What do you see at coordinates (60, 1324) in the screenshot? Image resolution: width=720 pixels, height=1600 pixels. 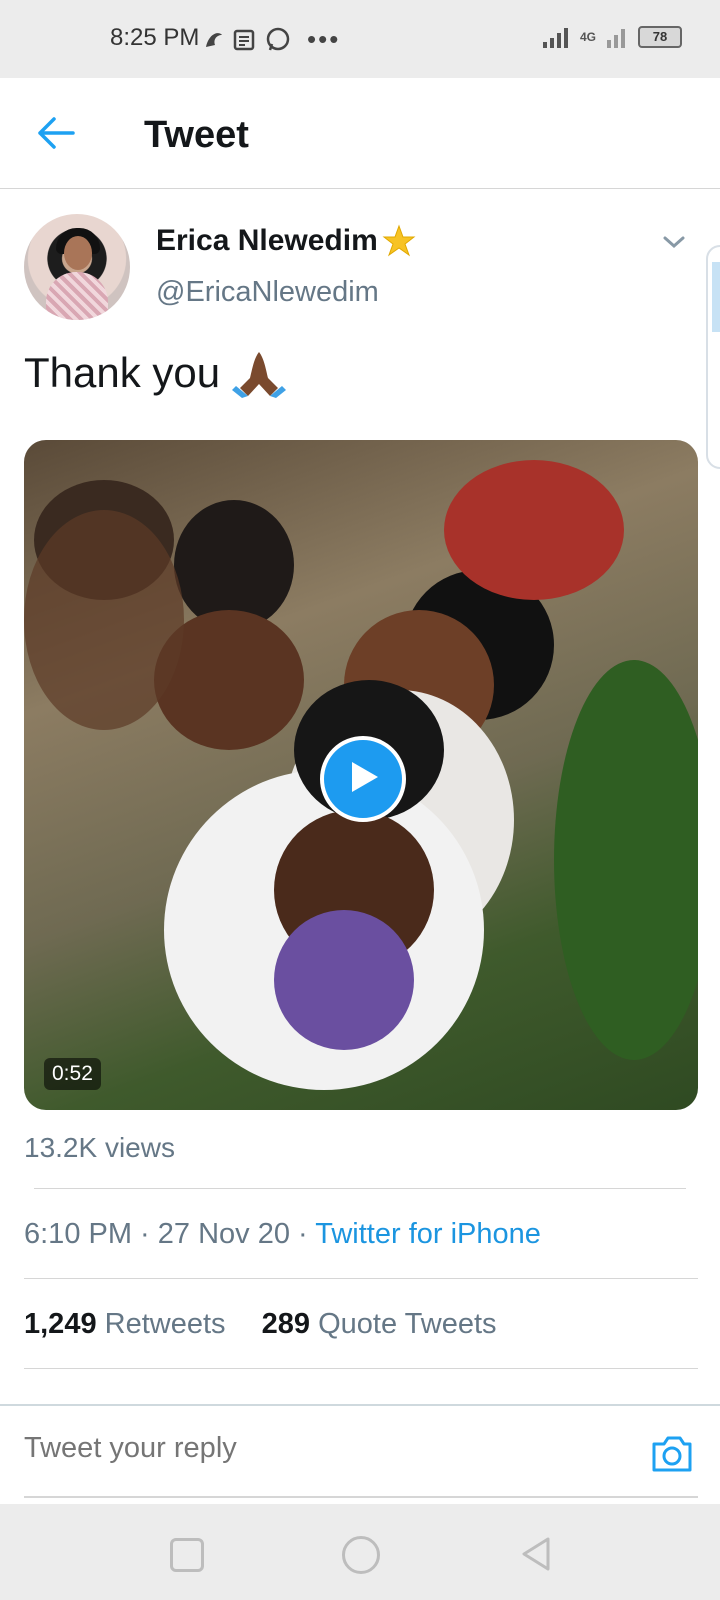 I see `retweets-count: 1,249` at bounding box center [60, 1324].